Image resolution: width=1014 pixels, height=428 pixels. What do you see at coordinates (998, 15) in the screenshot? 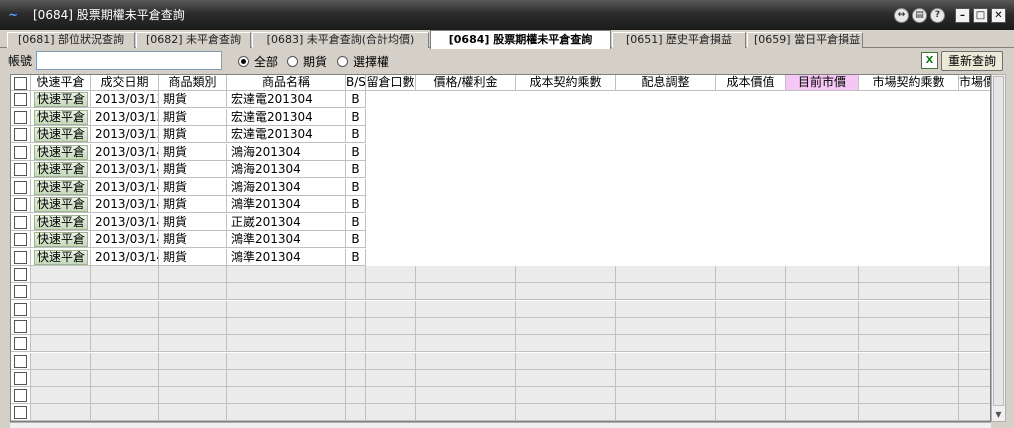
I see `close-icon: ✕` at bounding box center [998, 15].